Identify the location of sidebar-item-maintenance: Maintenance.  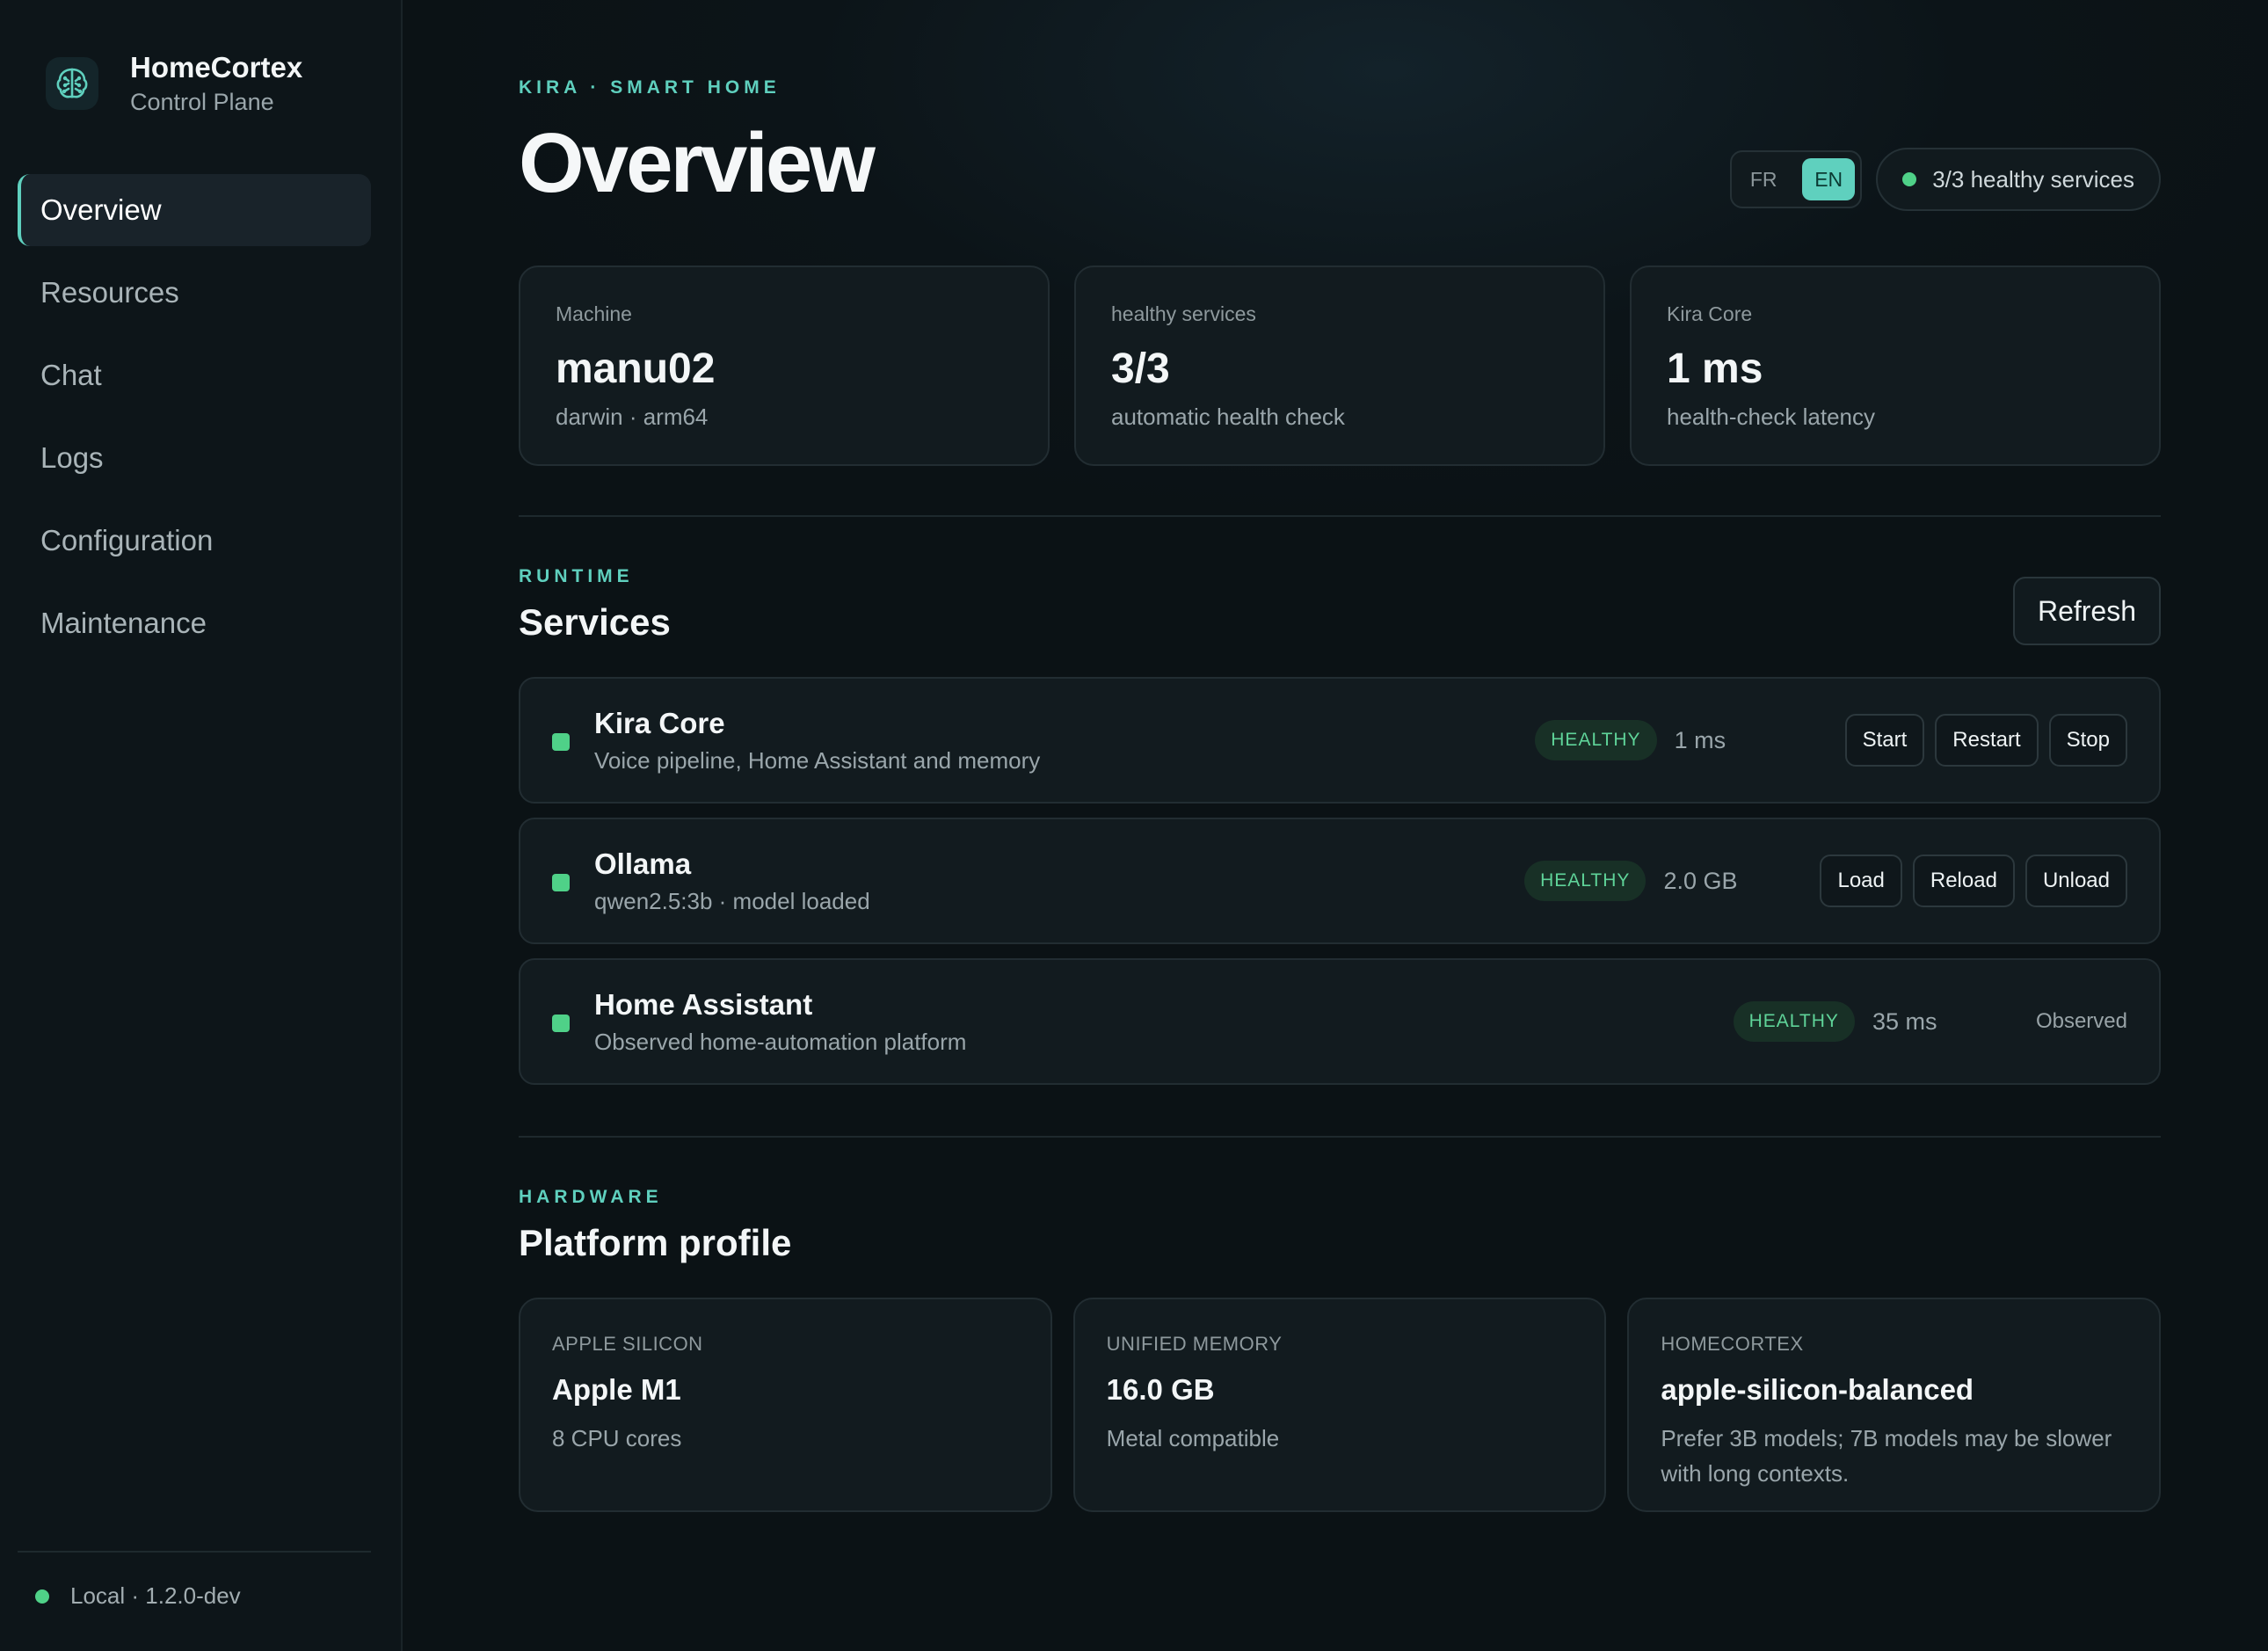
(195, 623).